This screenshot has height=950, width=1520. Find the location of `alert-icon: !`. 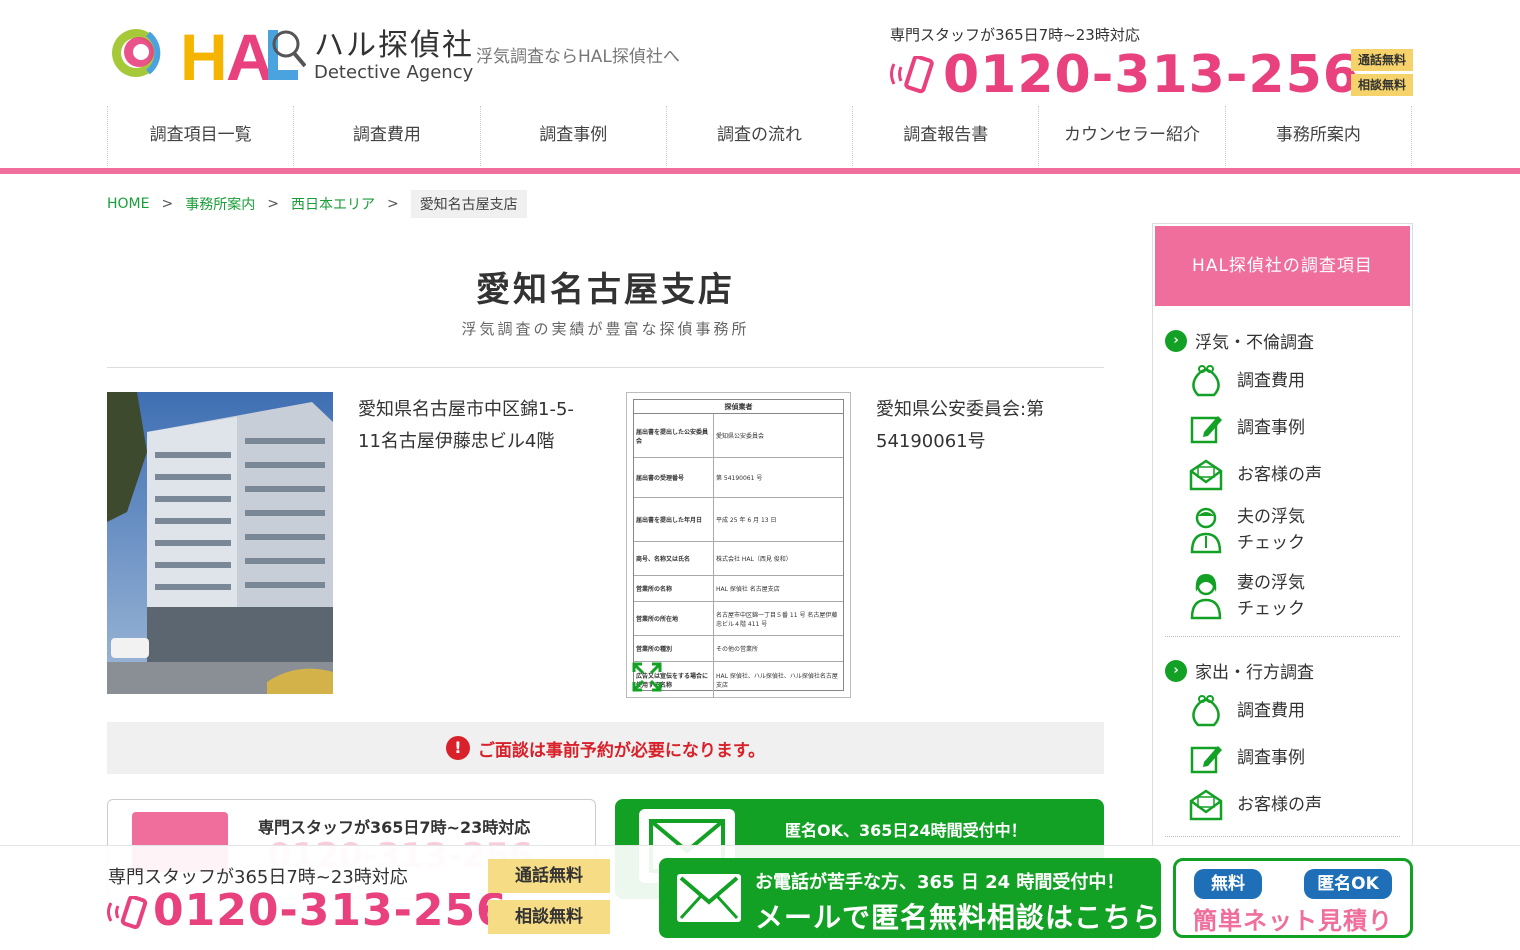

alert-icon: ! is located at coordinates (457, 748).